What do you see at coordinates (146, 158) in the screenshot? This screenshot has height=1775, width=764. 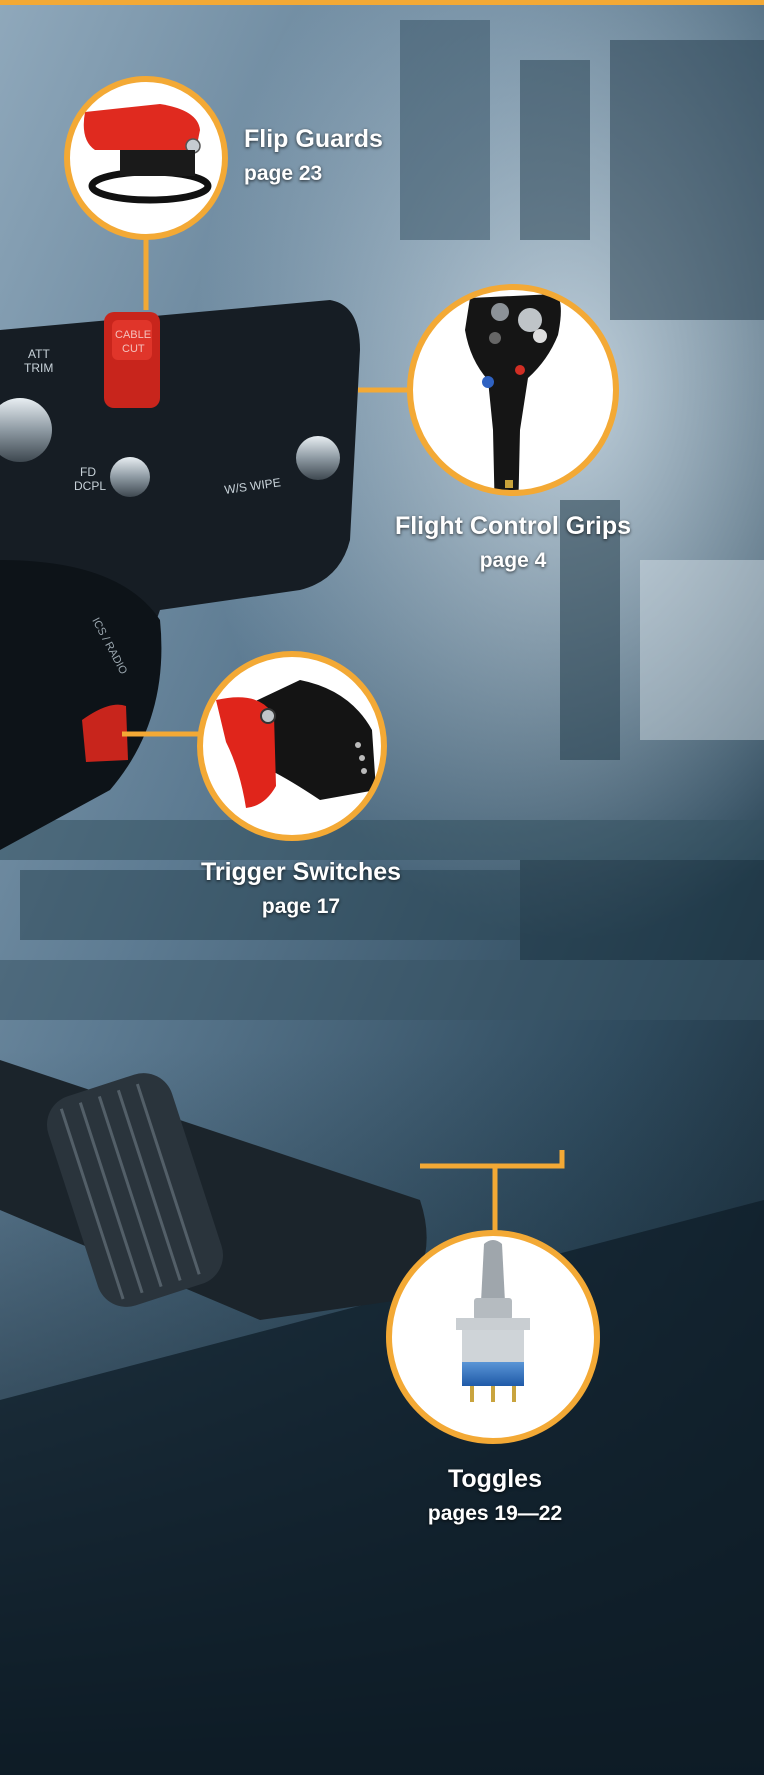 I see `flip-guard-callout-circle` at bounding box center [146, 158].